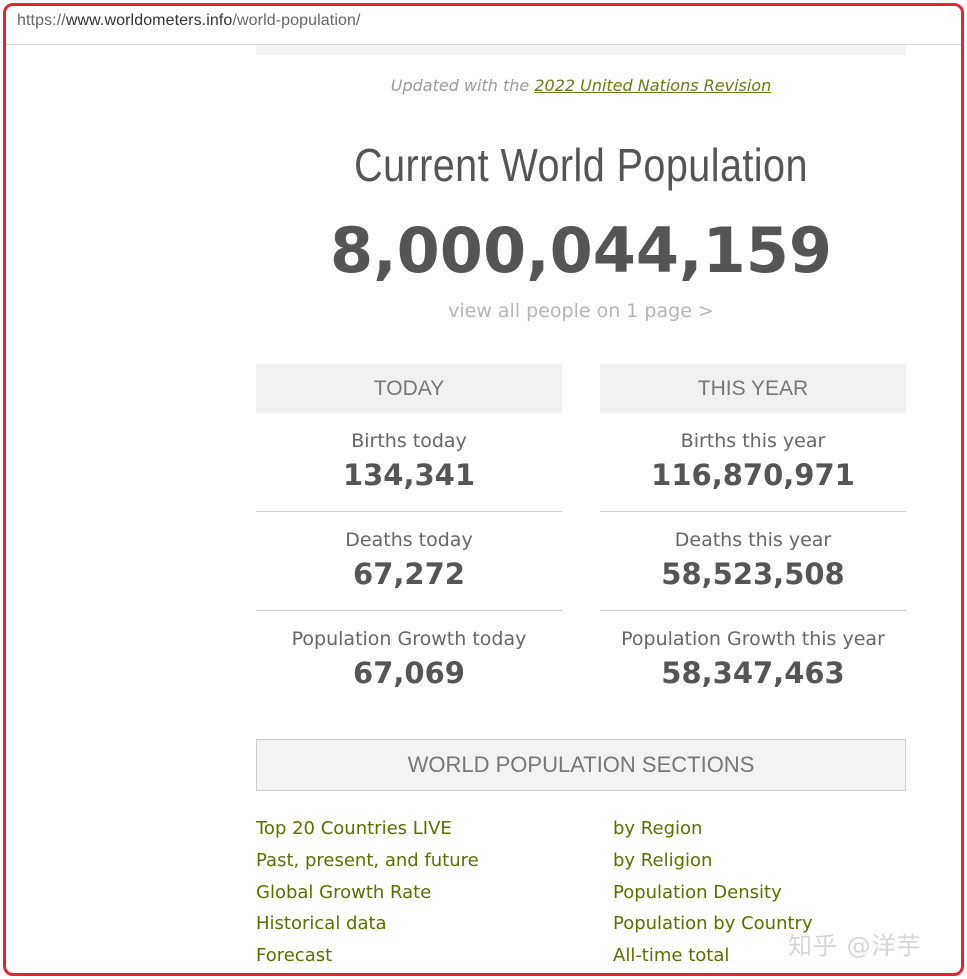 This screenshot has height=979, width=967. What do you see at coordinates (581, 250) in the screenshot?
I see `population-counter: 8,000,044,159` at bounding box center [581, 250].